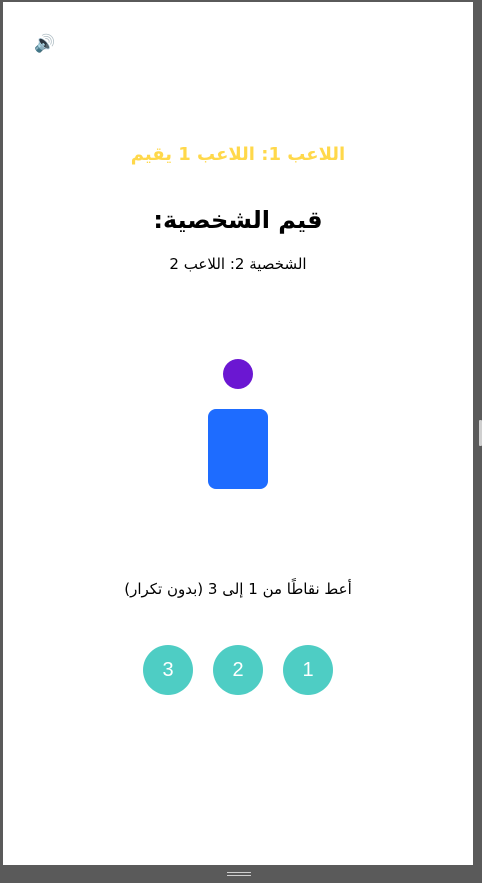 Image resolution: width=482 pixels, height=883 pixels. What do you see at coordinates (45, 44) in the screenshot?
I see `speaker-icon: 🔊` at bounding box center [45, 44].